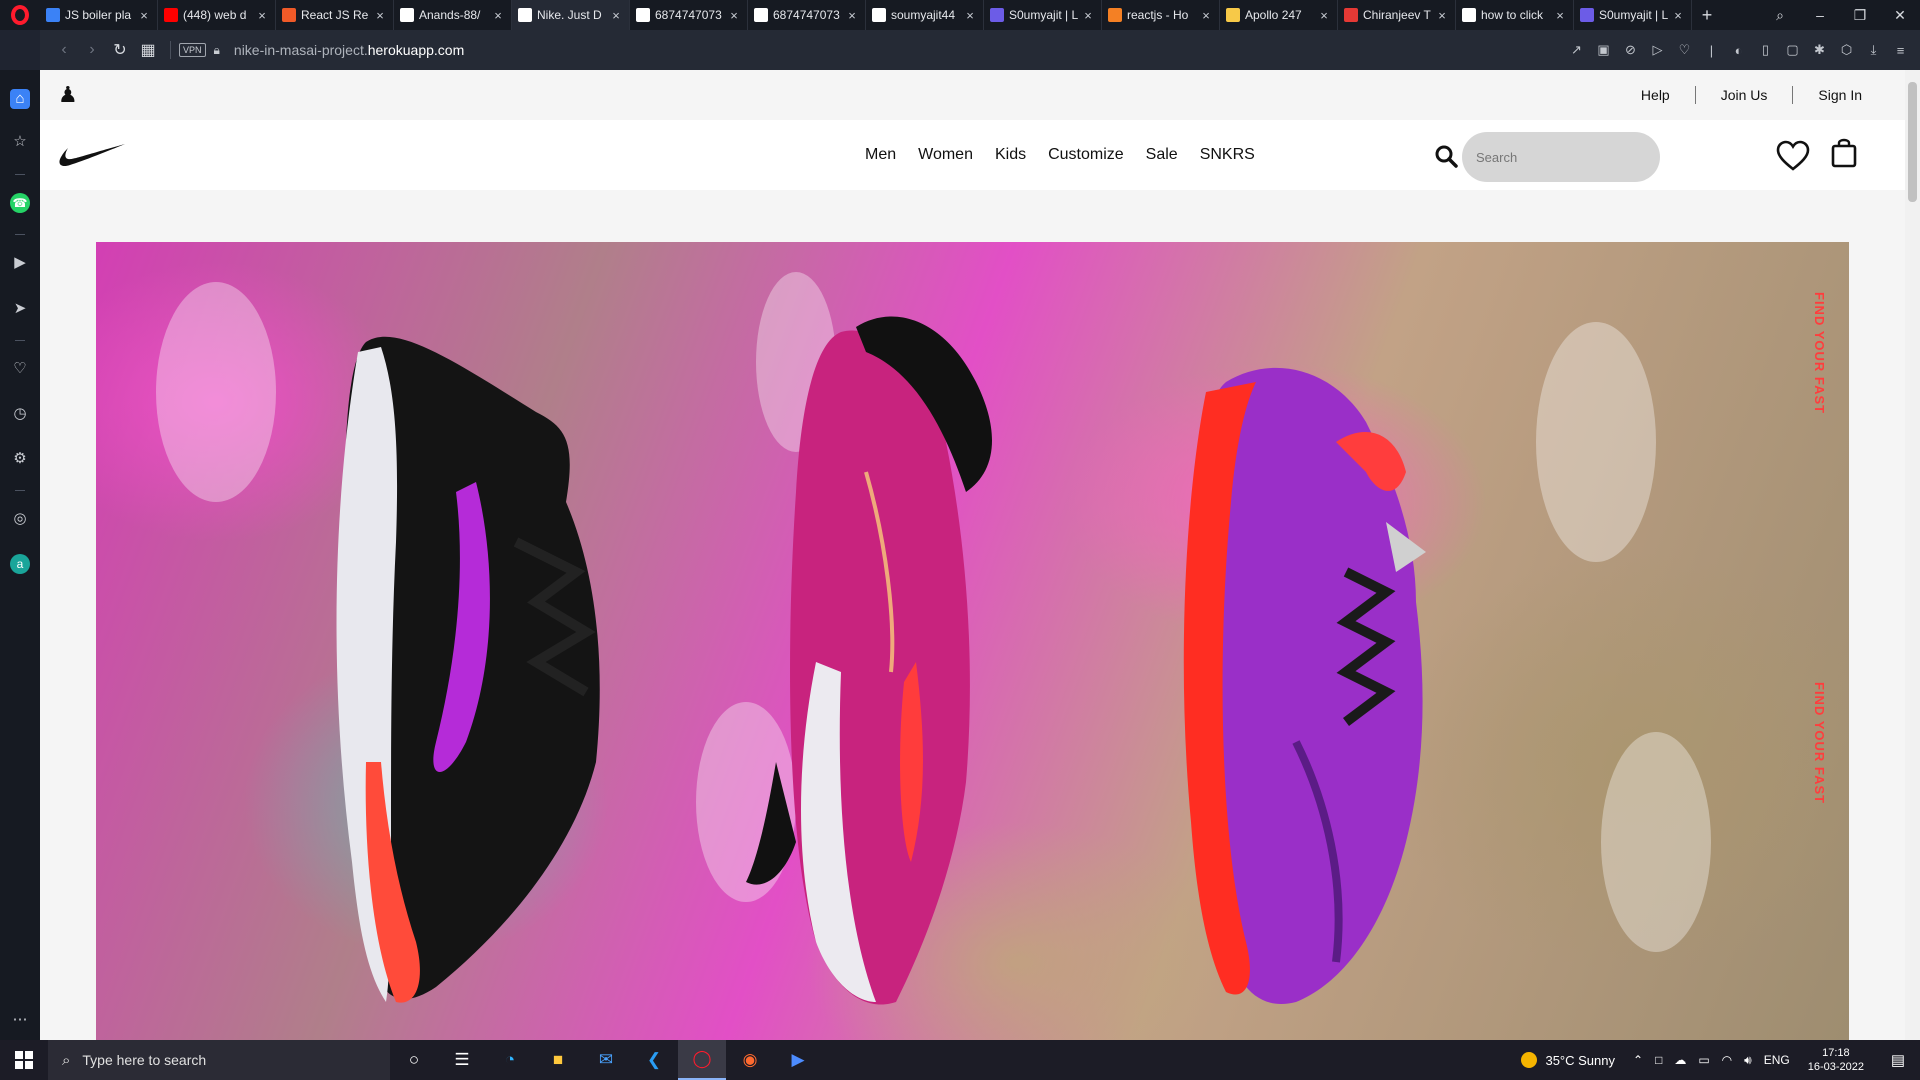 The image size is (1920, 1080). I want to click on onedrive-cloud-icon: ☁, so click(1680, 1060).